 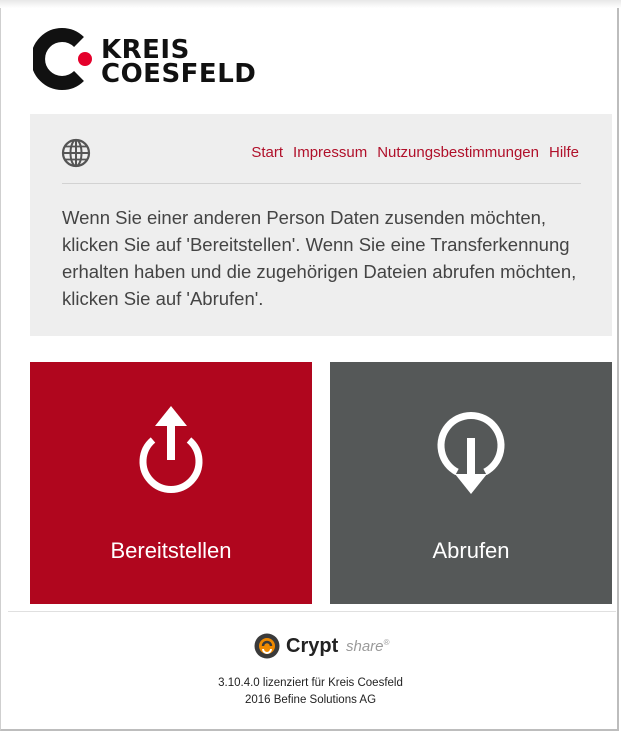 What do you see at coordinates (267, 646) in the screenshot?
I see `cryptshare-mark-icon` at bounding box center [267, 646].